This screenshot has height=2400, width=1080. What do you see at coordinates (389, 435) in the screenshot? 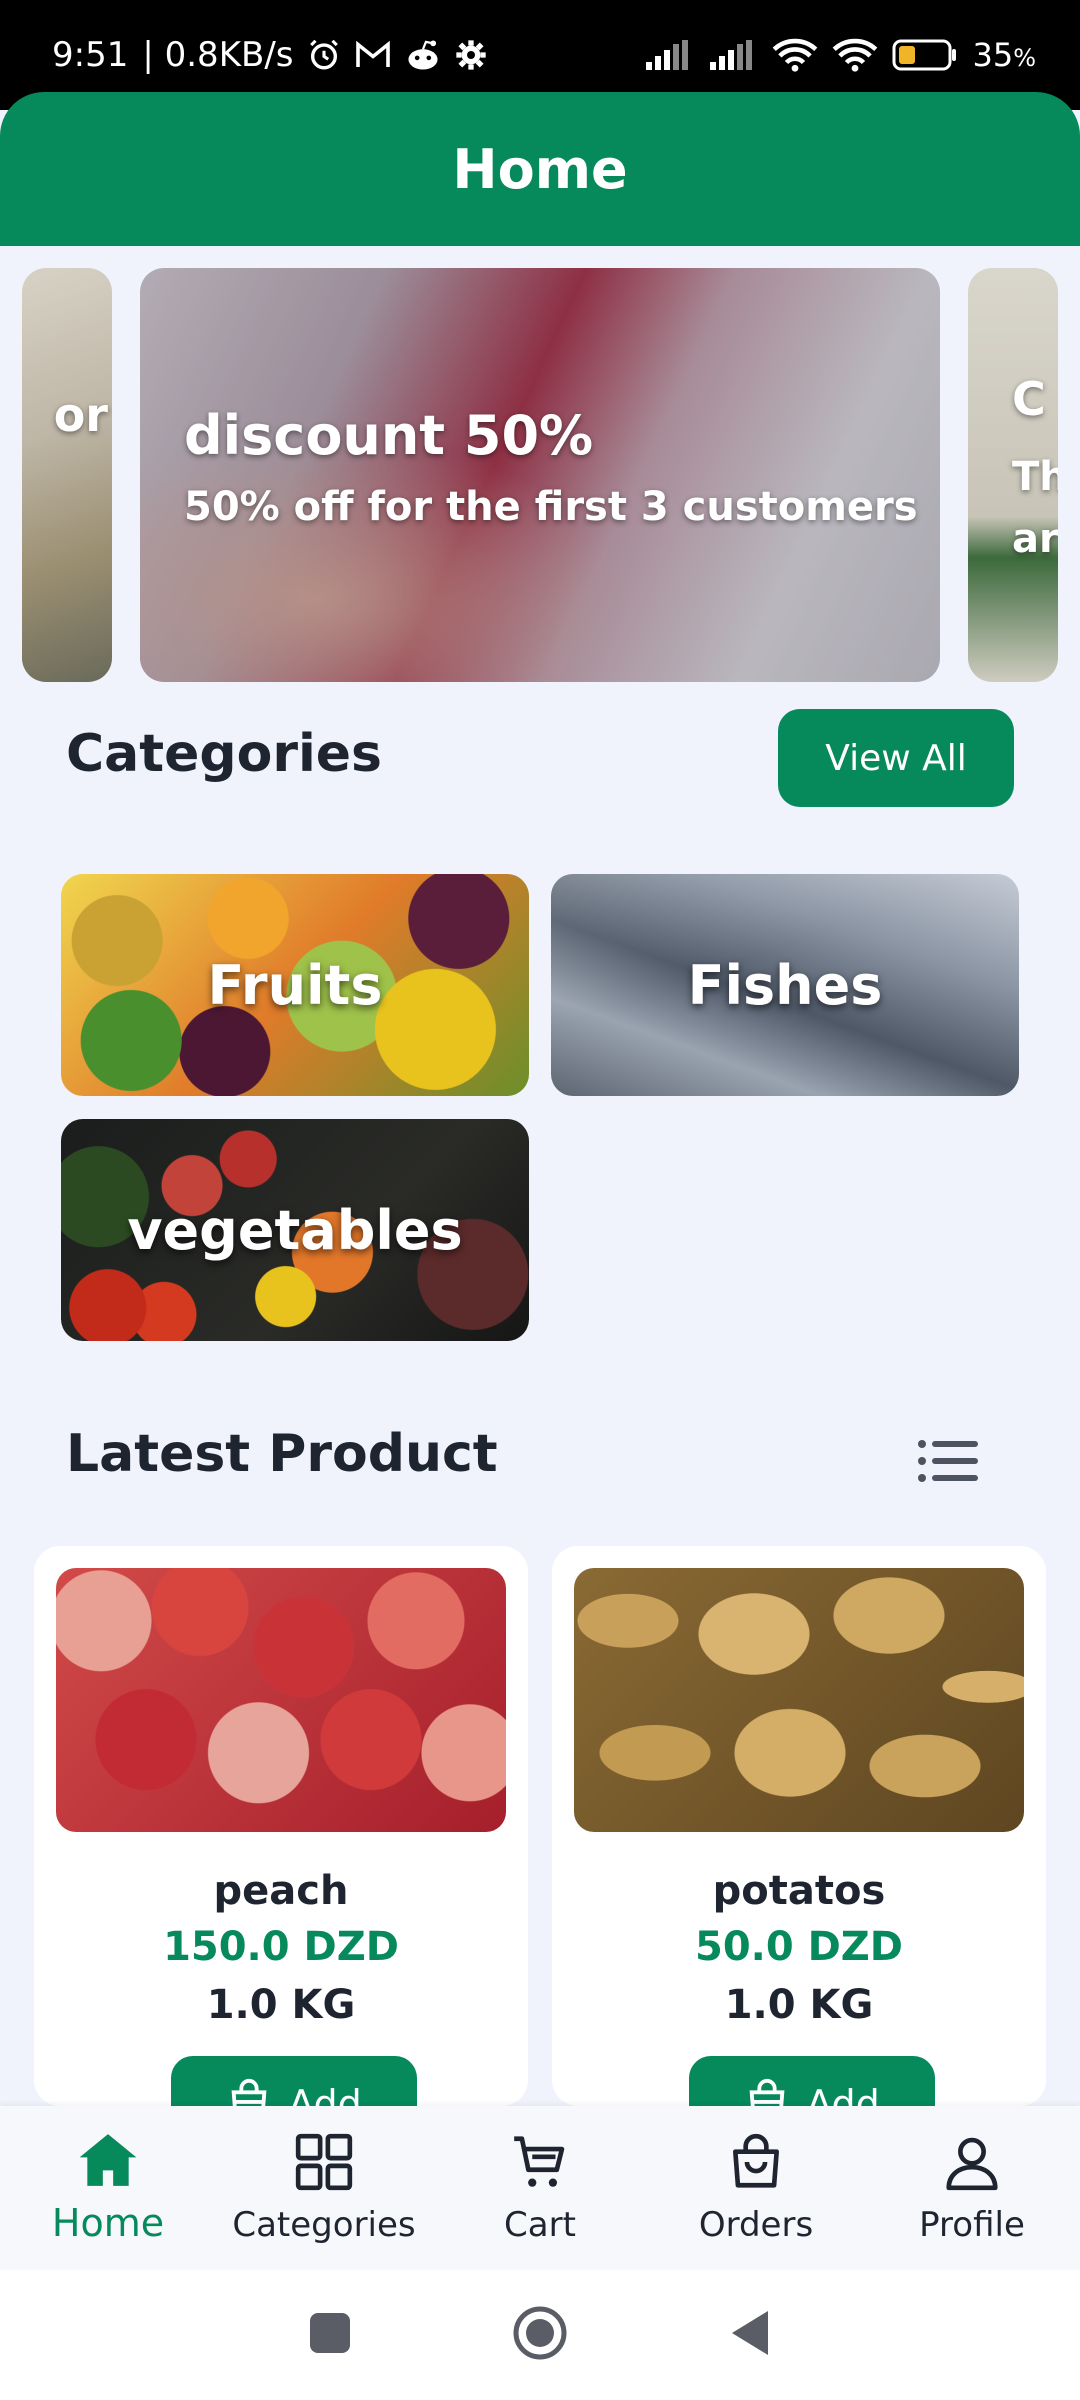
I see `carousel-title: discount 50%` at bounding box center [389, 435].